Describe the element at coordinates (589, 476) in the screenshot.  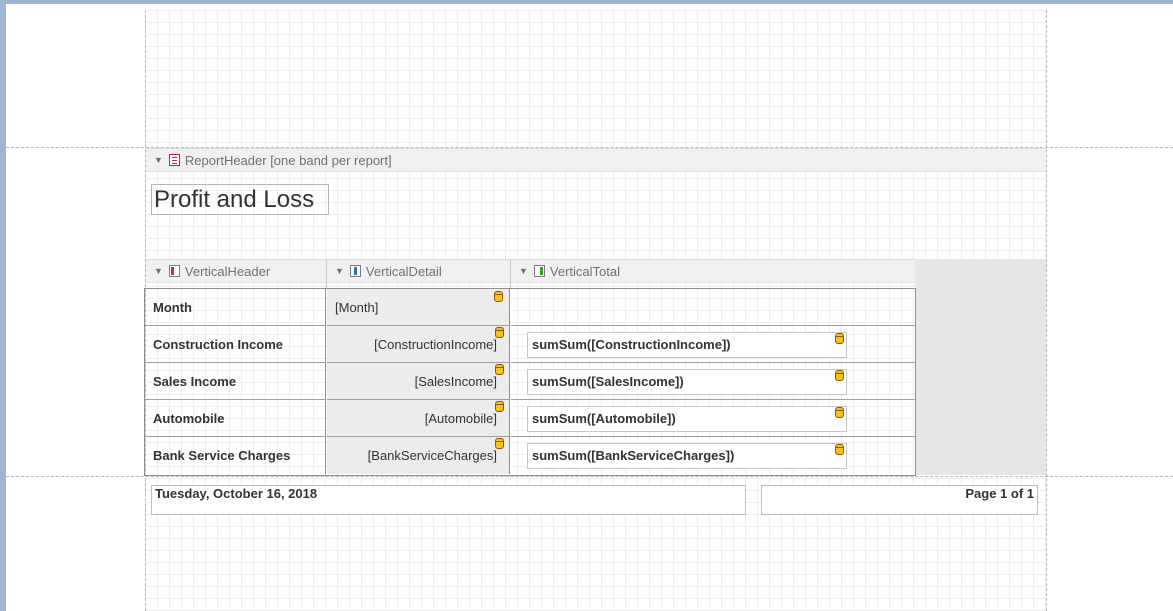
I see `bottom-margin-guide` at that location.